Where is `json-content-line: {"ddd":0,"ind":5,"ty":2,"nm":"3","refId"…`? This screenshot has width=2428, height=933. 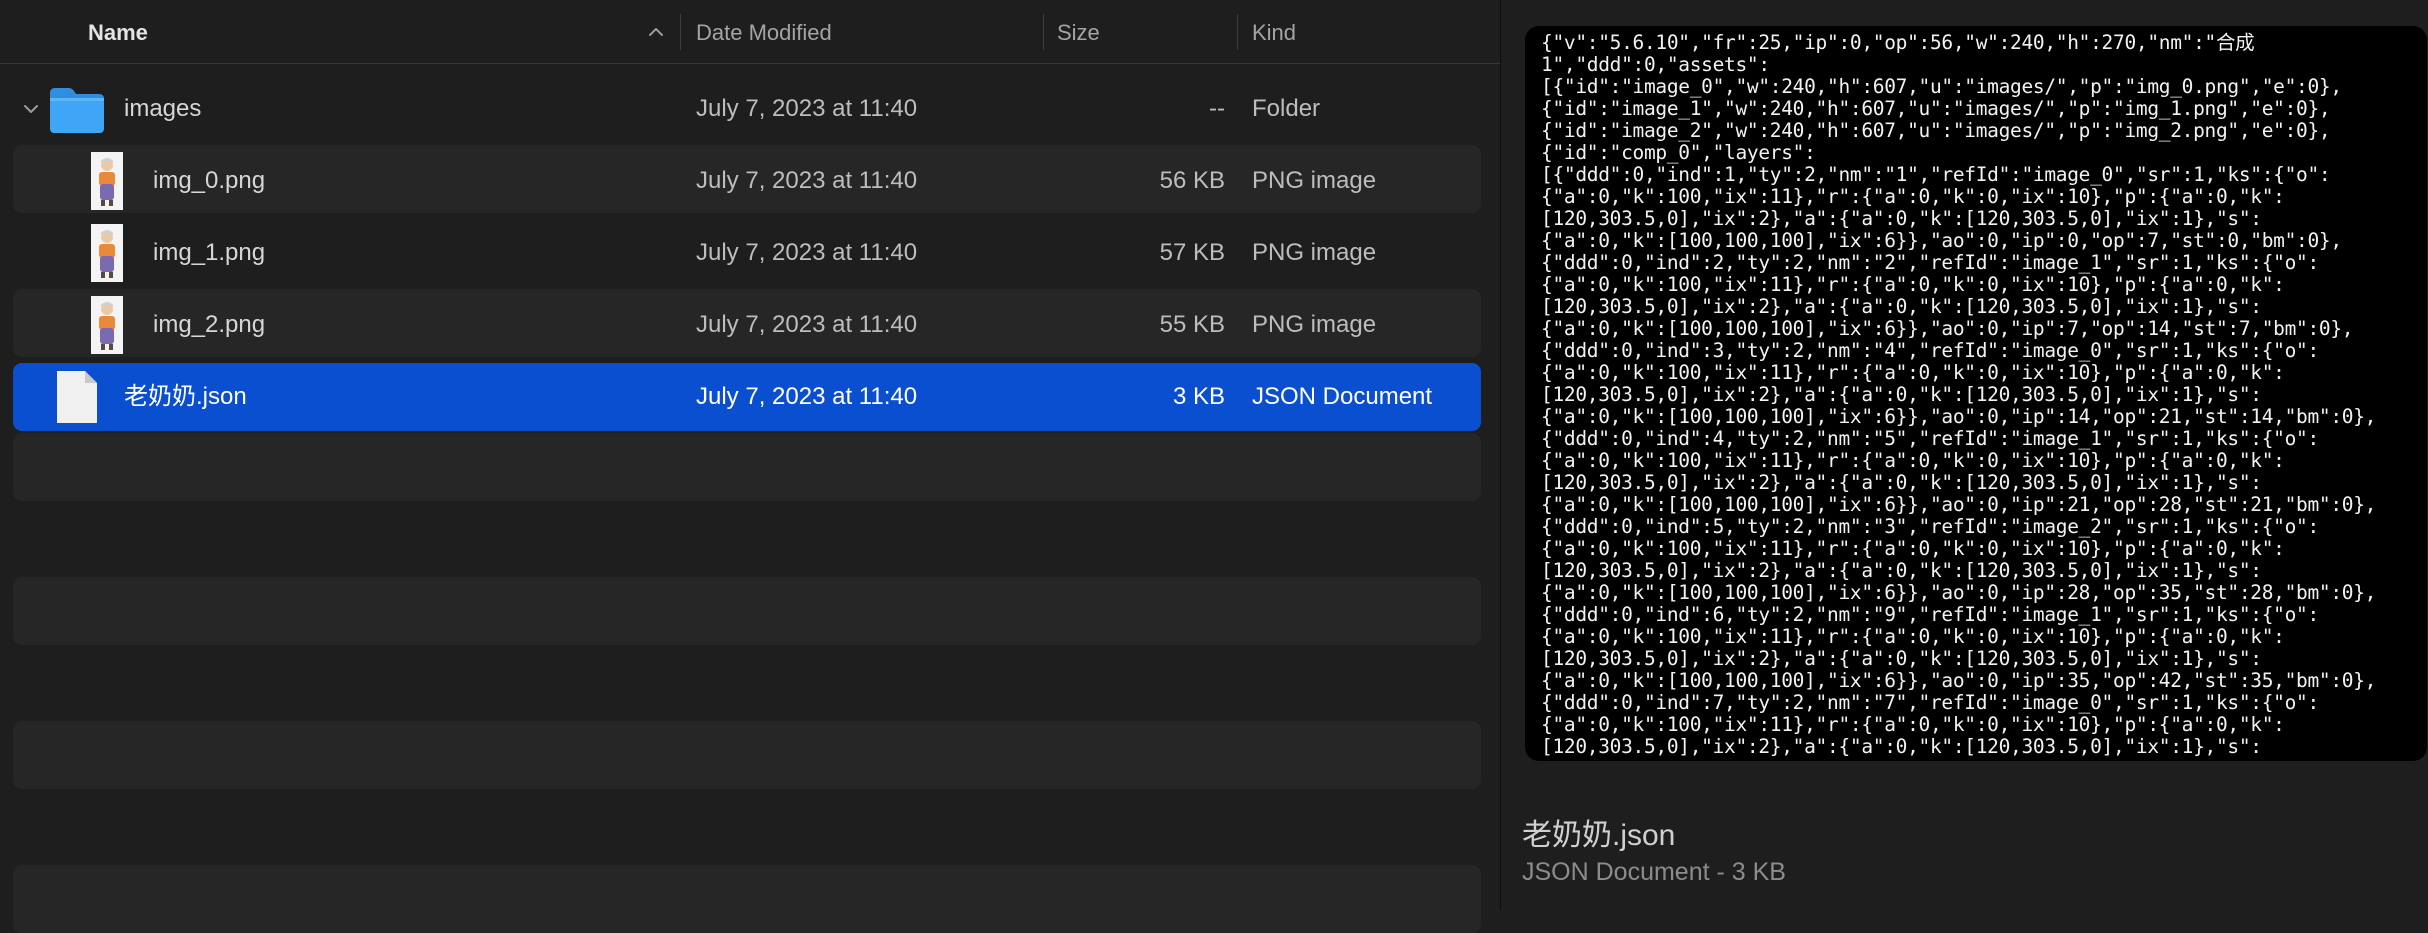 json-content-line: {"ddd":0,"ind":5,"ty":2,"nm":"3","refId"… is located at coordinates (1930, 526).